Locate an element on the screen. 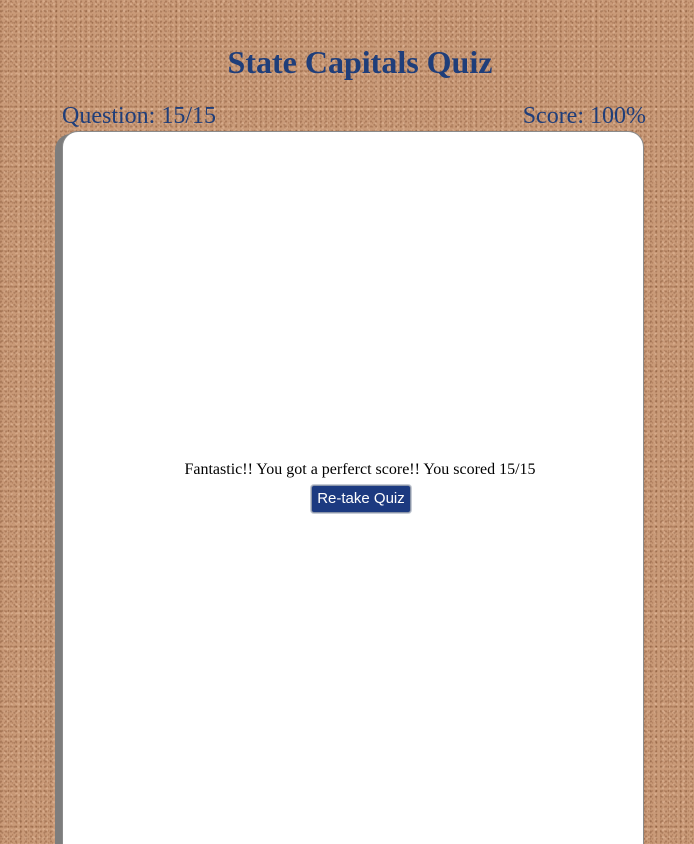 The height and width of the screenshot is (844, 694). score-display: Score: 100% is located at coordinates (584, 116).